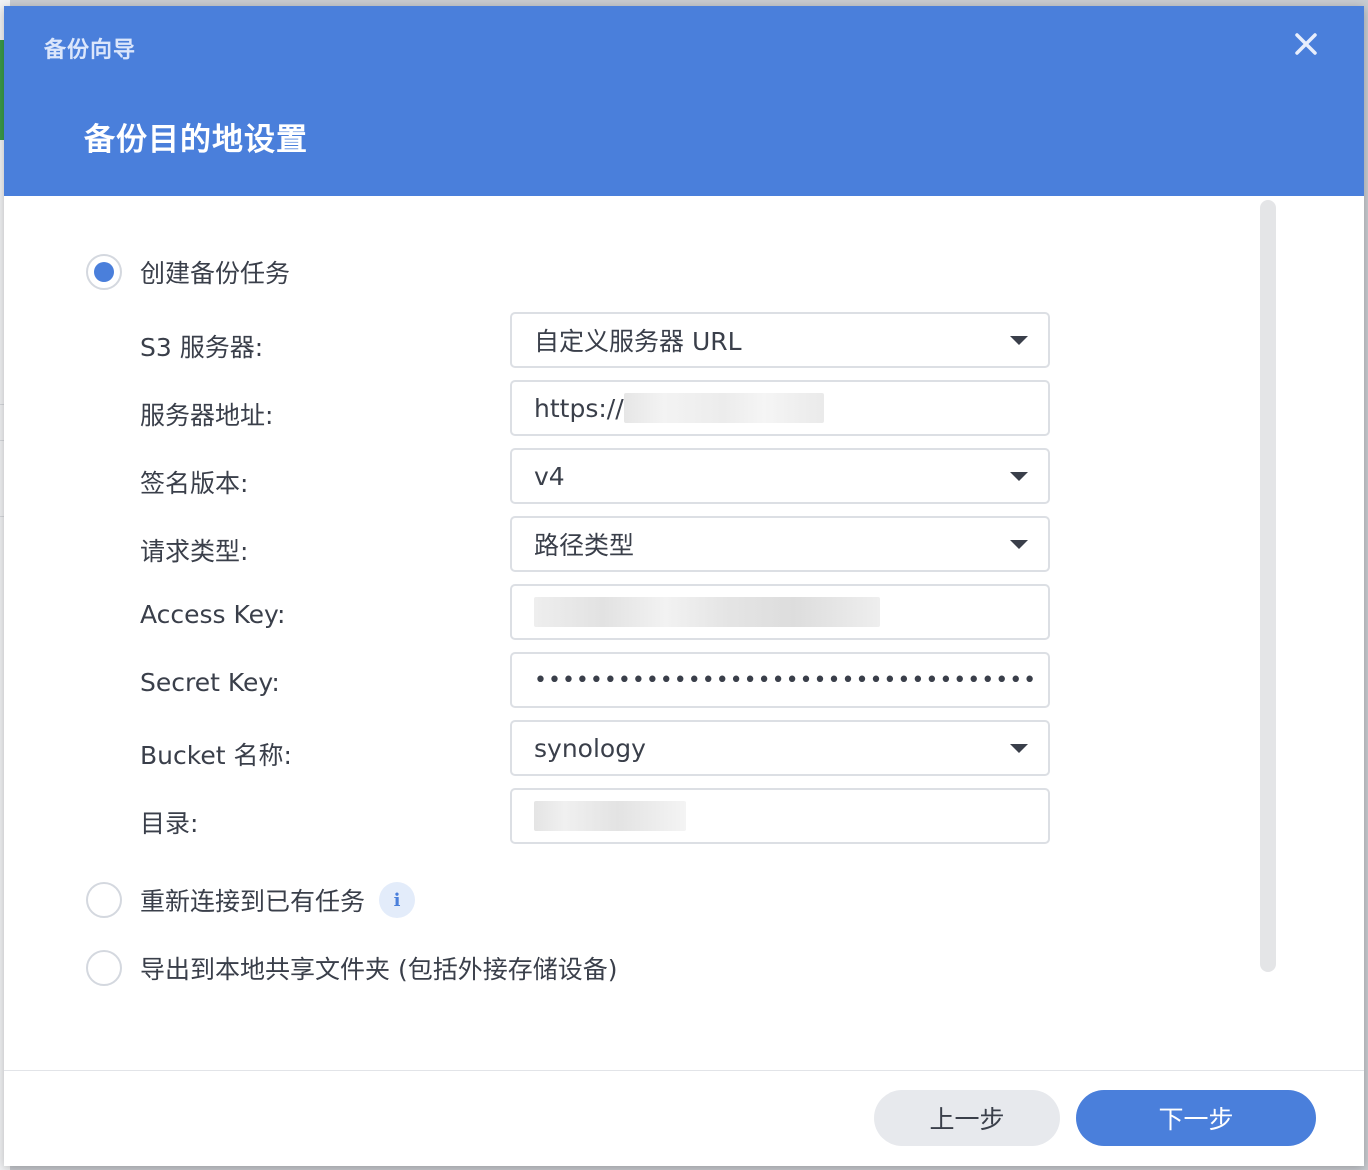 This screenshot has width=1368, height=1170. What do you see at coordinates (210, 682) in the screenshot?
I see `secret-key-label: Secret Key:` at bounding box center [210, 682].